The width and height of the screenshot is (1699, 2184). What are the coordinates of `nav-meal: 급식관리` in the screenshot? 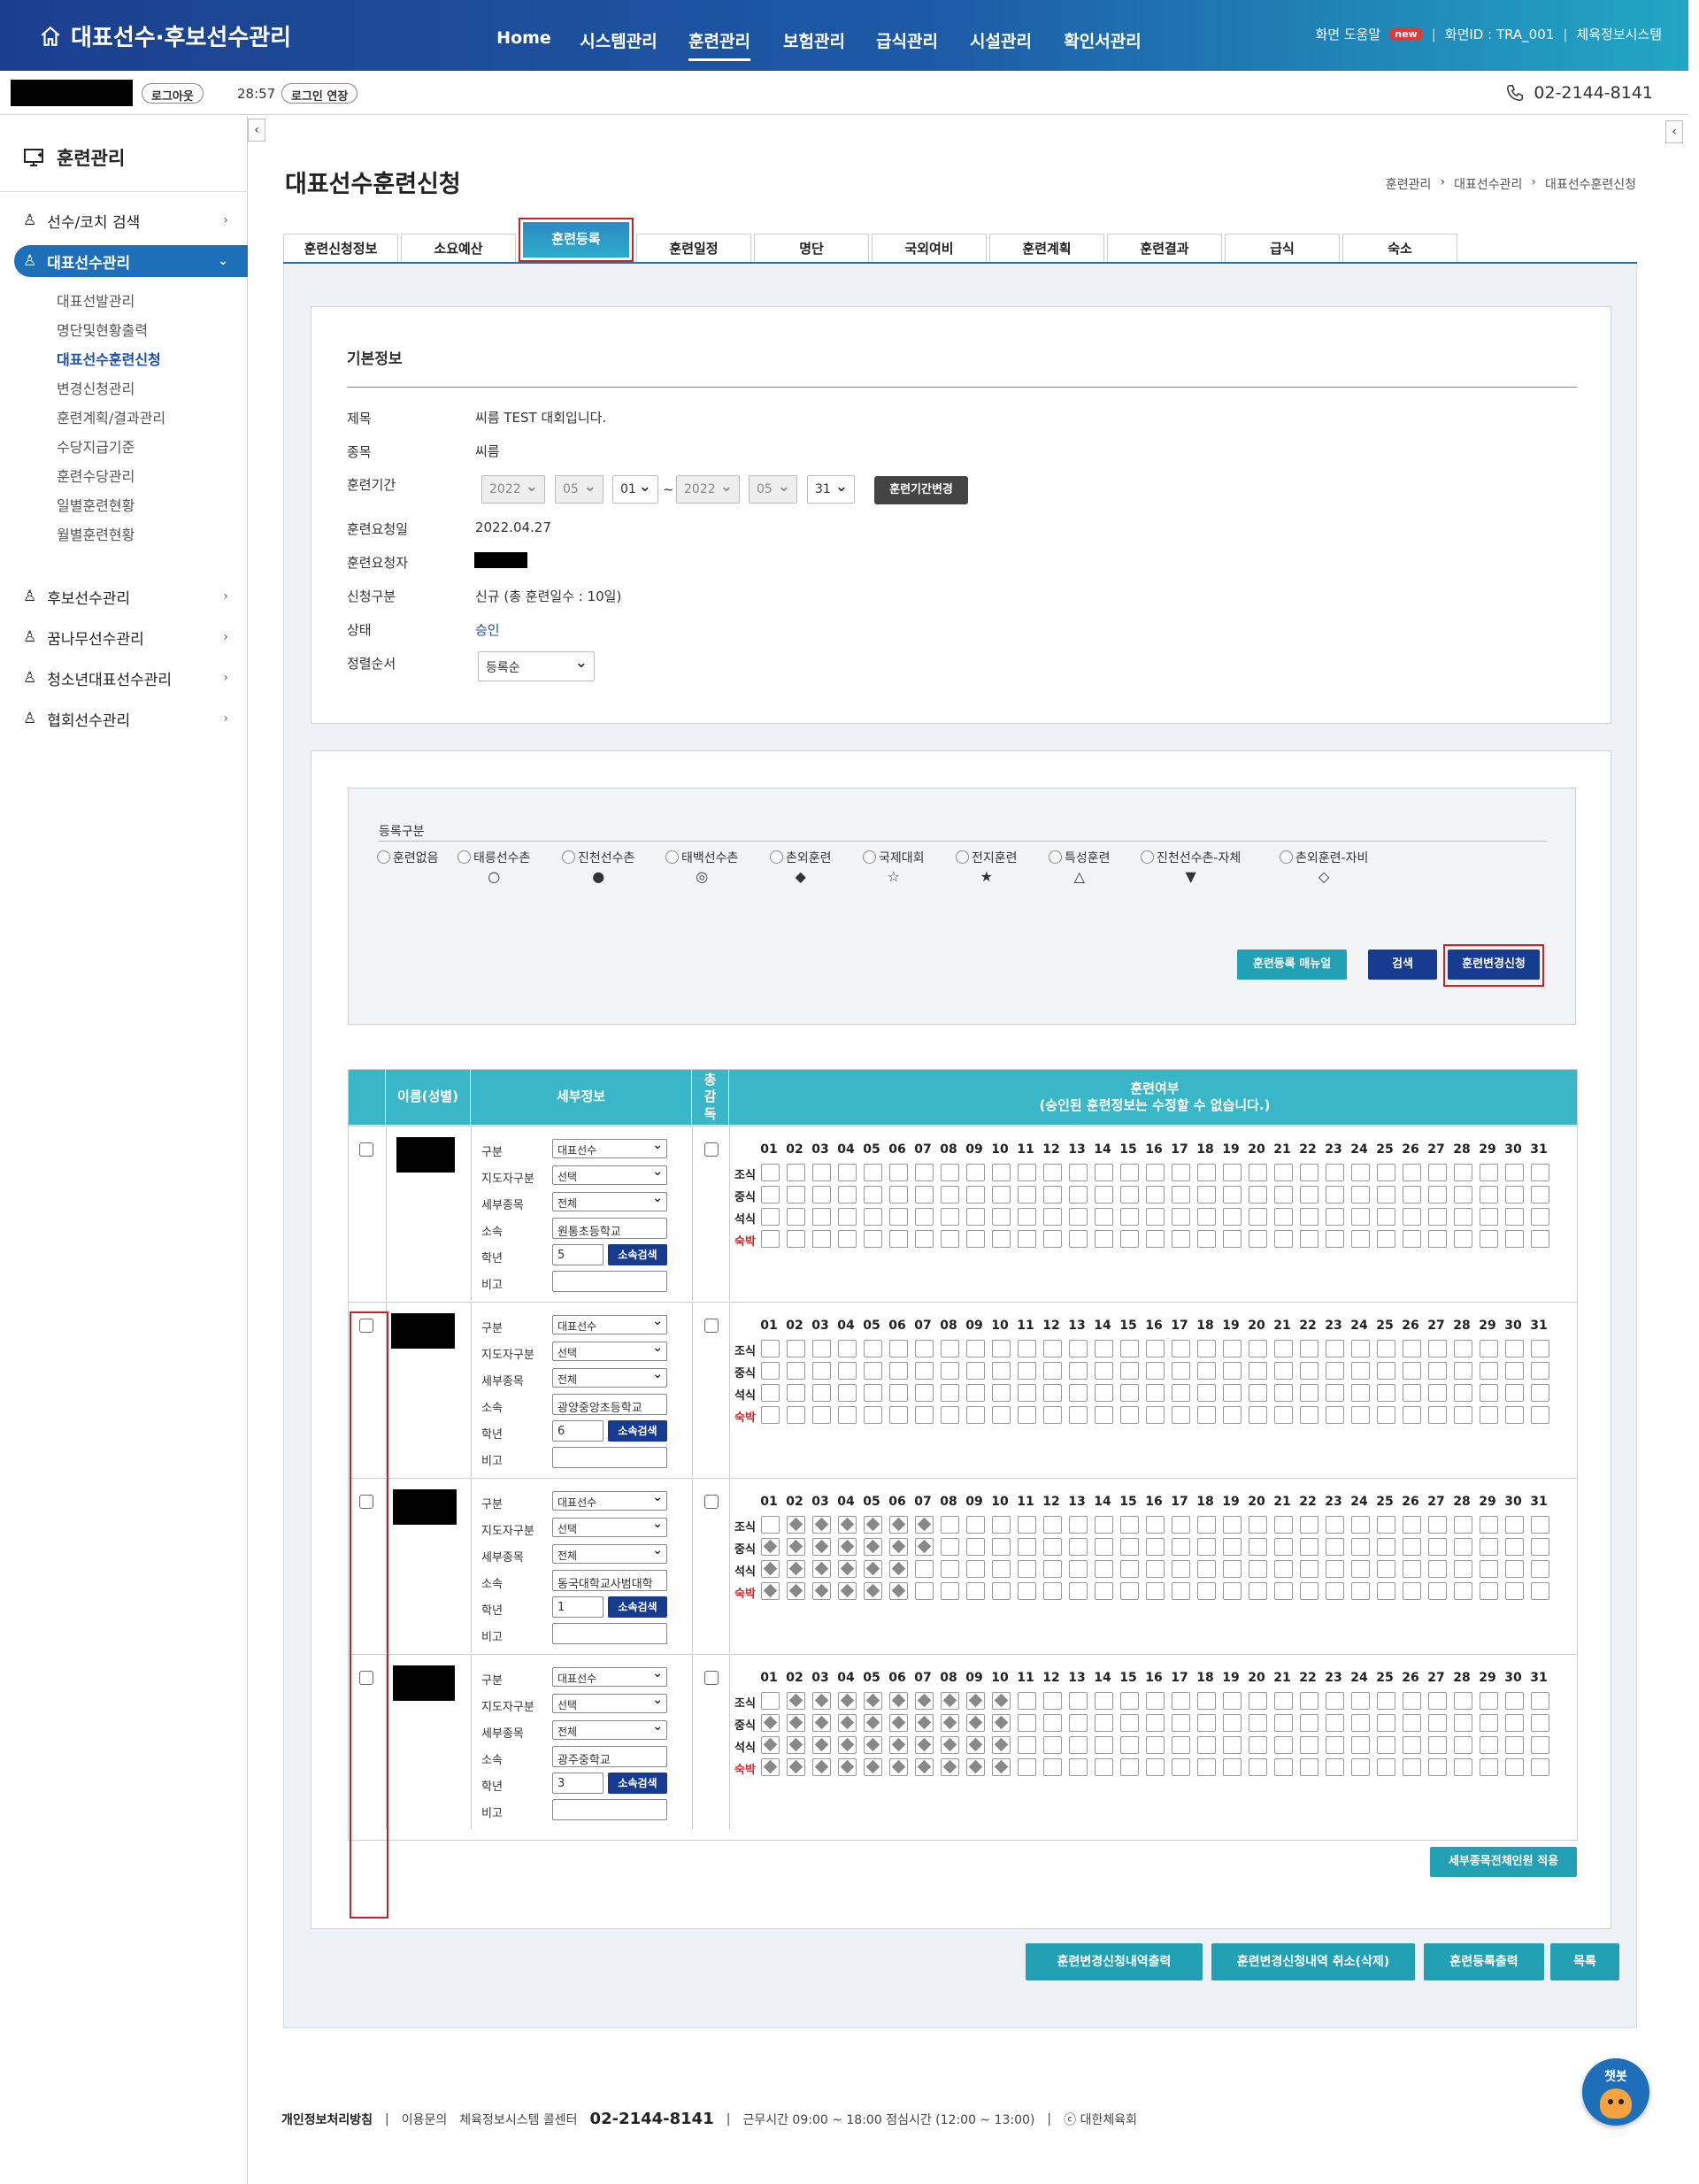 It's located at (907, 40).